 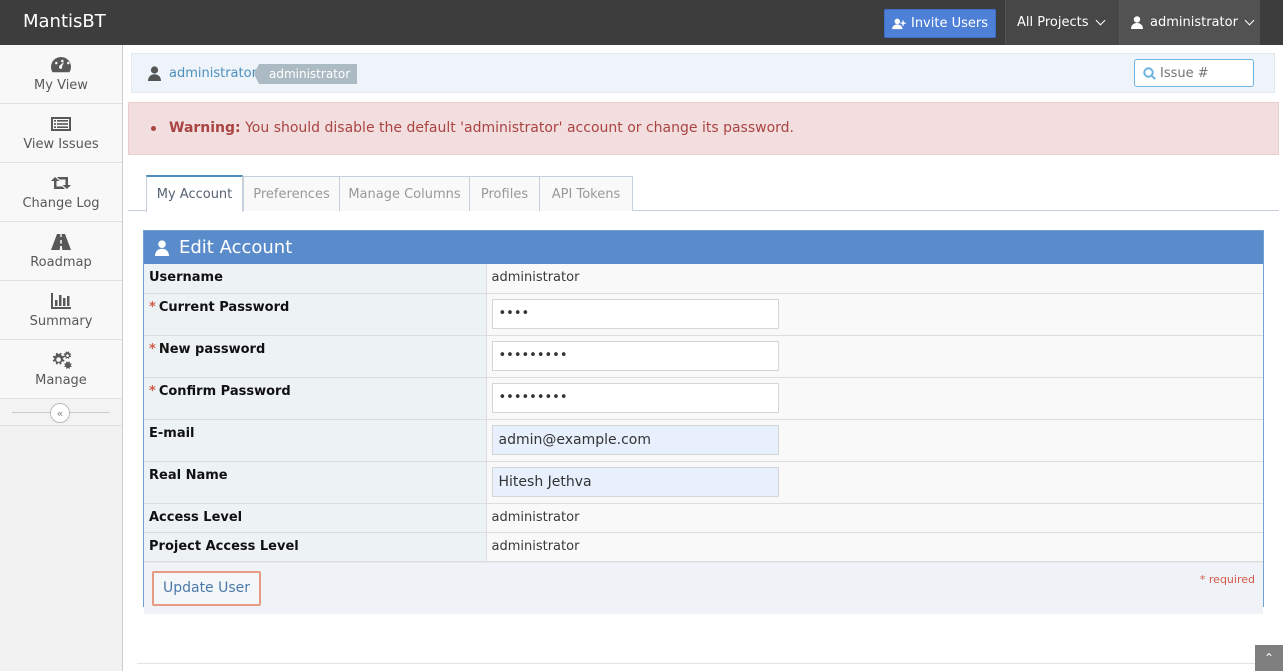 I want to click on table-row: Access Level administrator, so click(x=703, y=518).